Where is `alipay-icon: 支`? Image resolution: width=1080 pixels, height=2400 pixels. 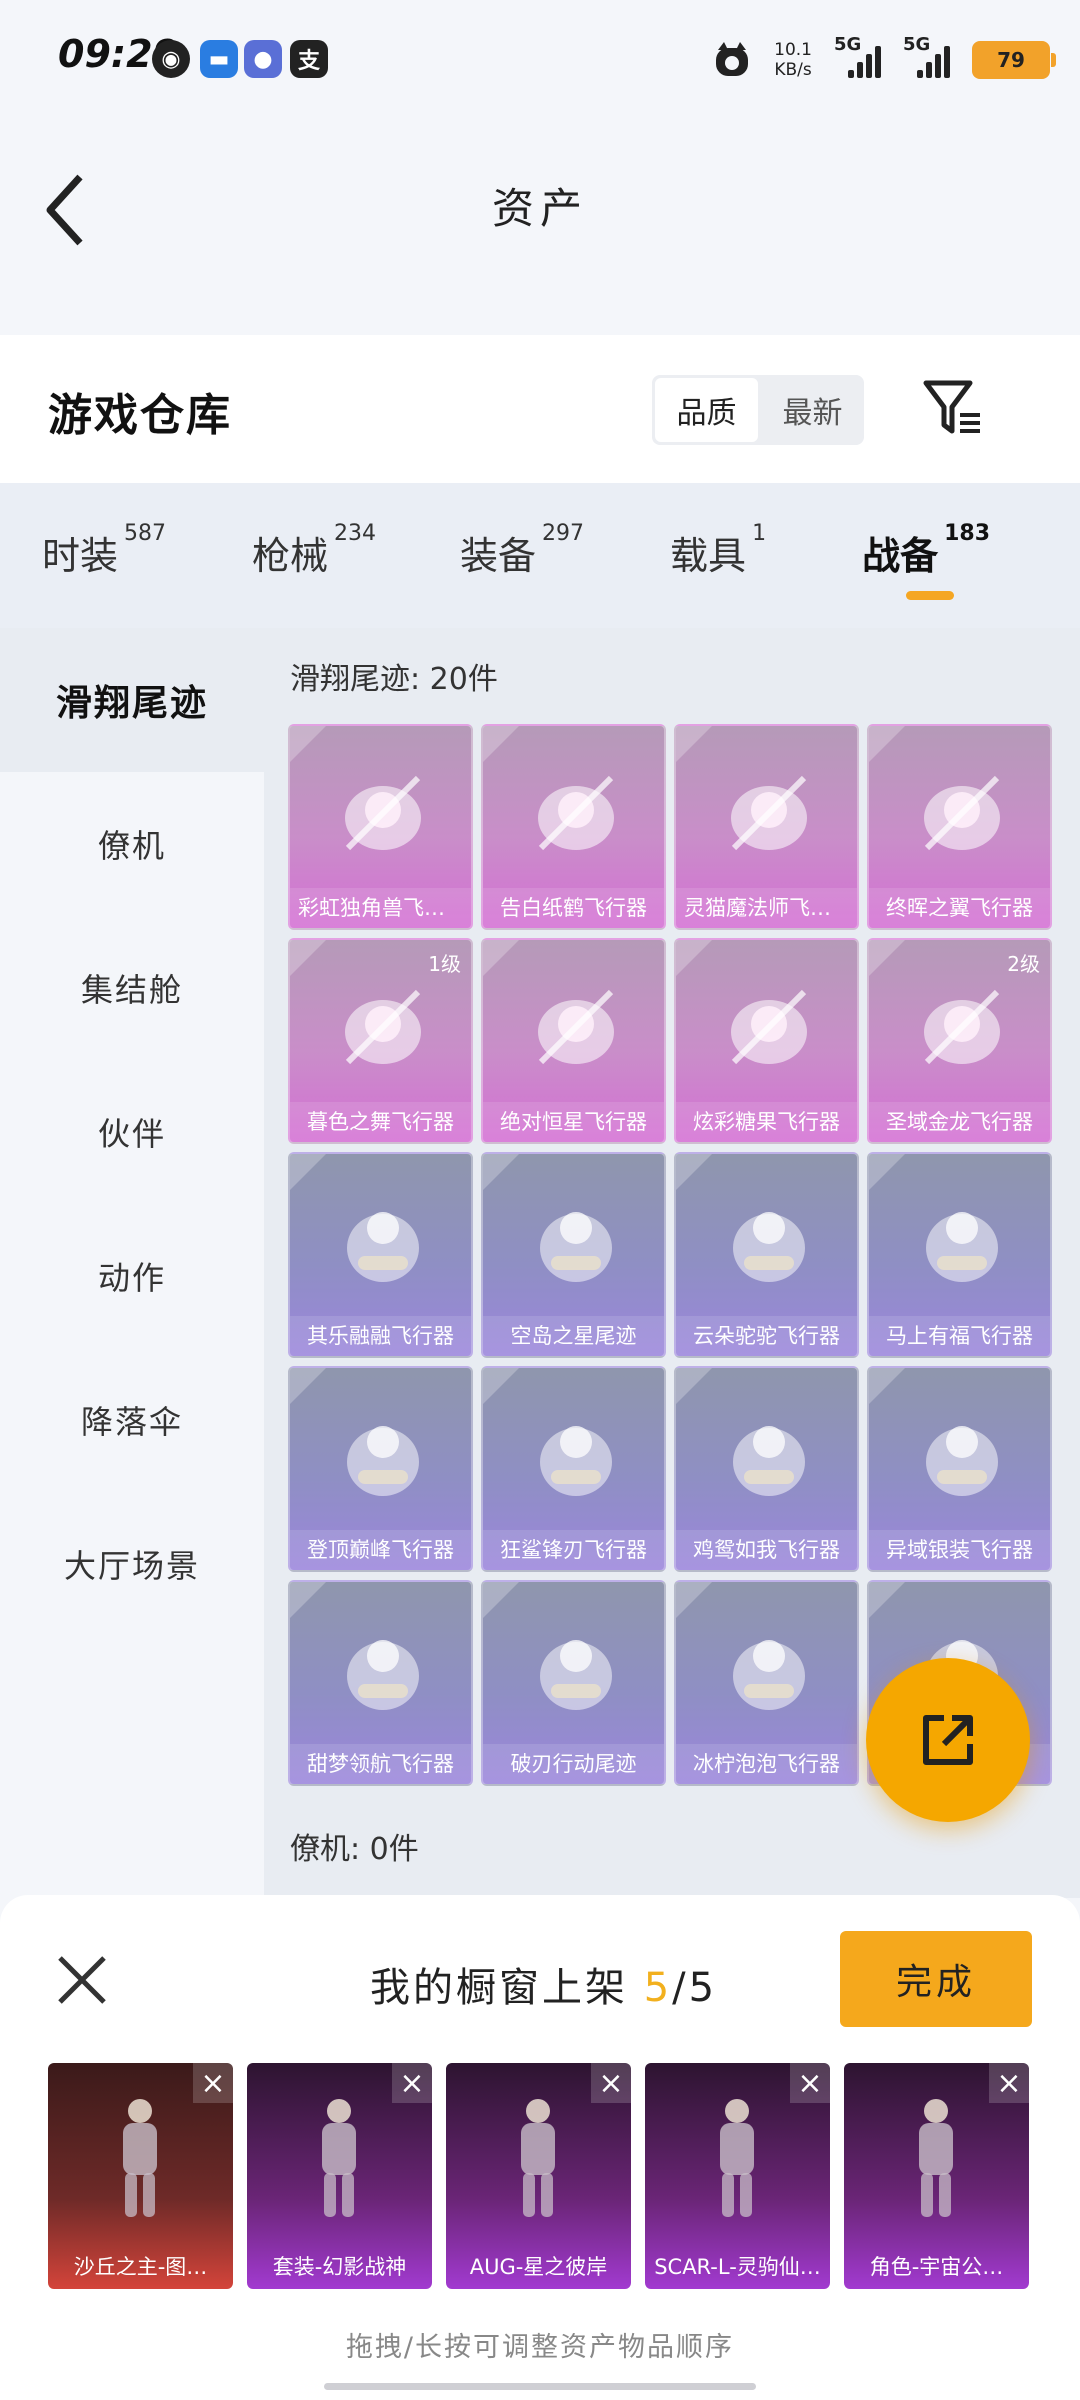
alipay-icon: 支 is located at coordinates (309, 59).